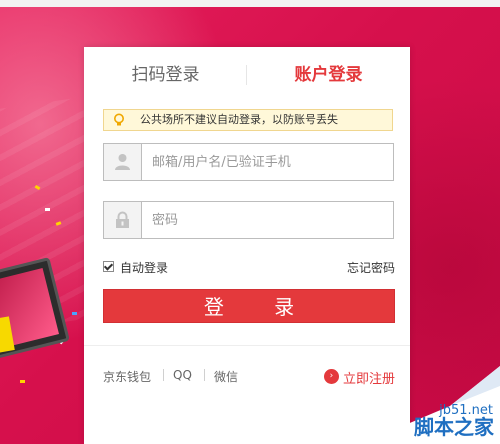  What do you see at coordinates (226, 376) in the screenshot?
I see `wechat-login-link: 微信` at bounding box center [226, 376].